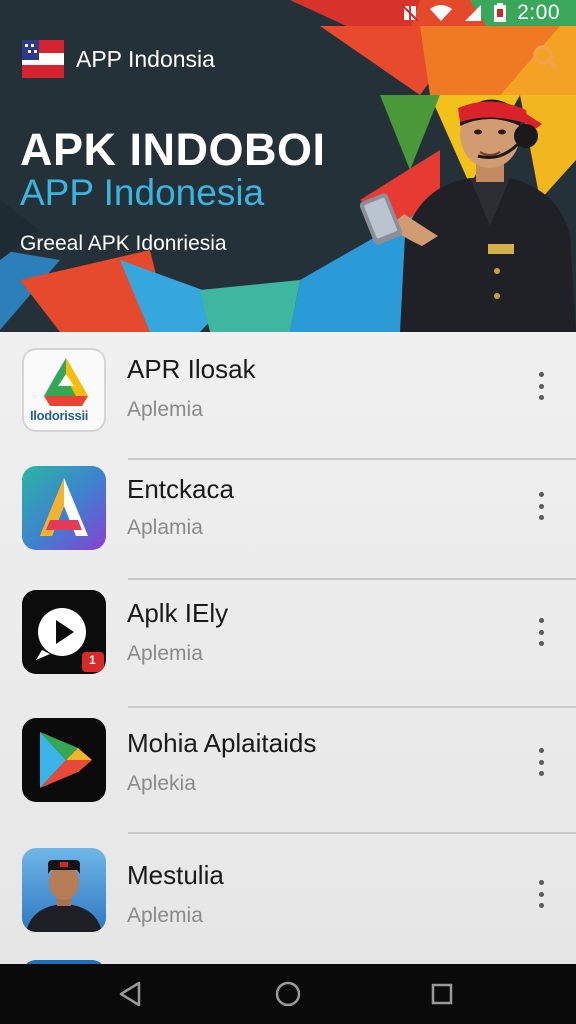 This screenshot has width=576, height=1024. Describe the element at coordinates (288, 768) in the screenshot. I see `list-item: Mohia Aplaitaids Aplekia` at that location.